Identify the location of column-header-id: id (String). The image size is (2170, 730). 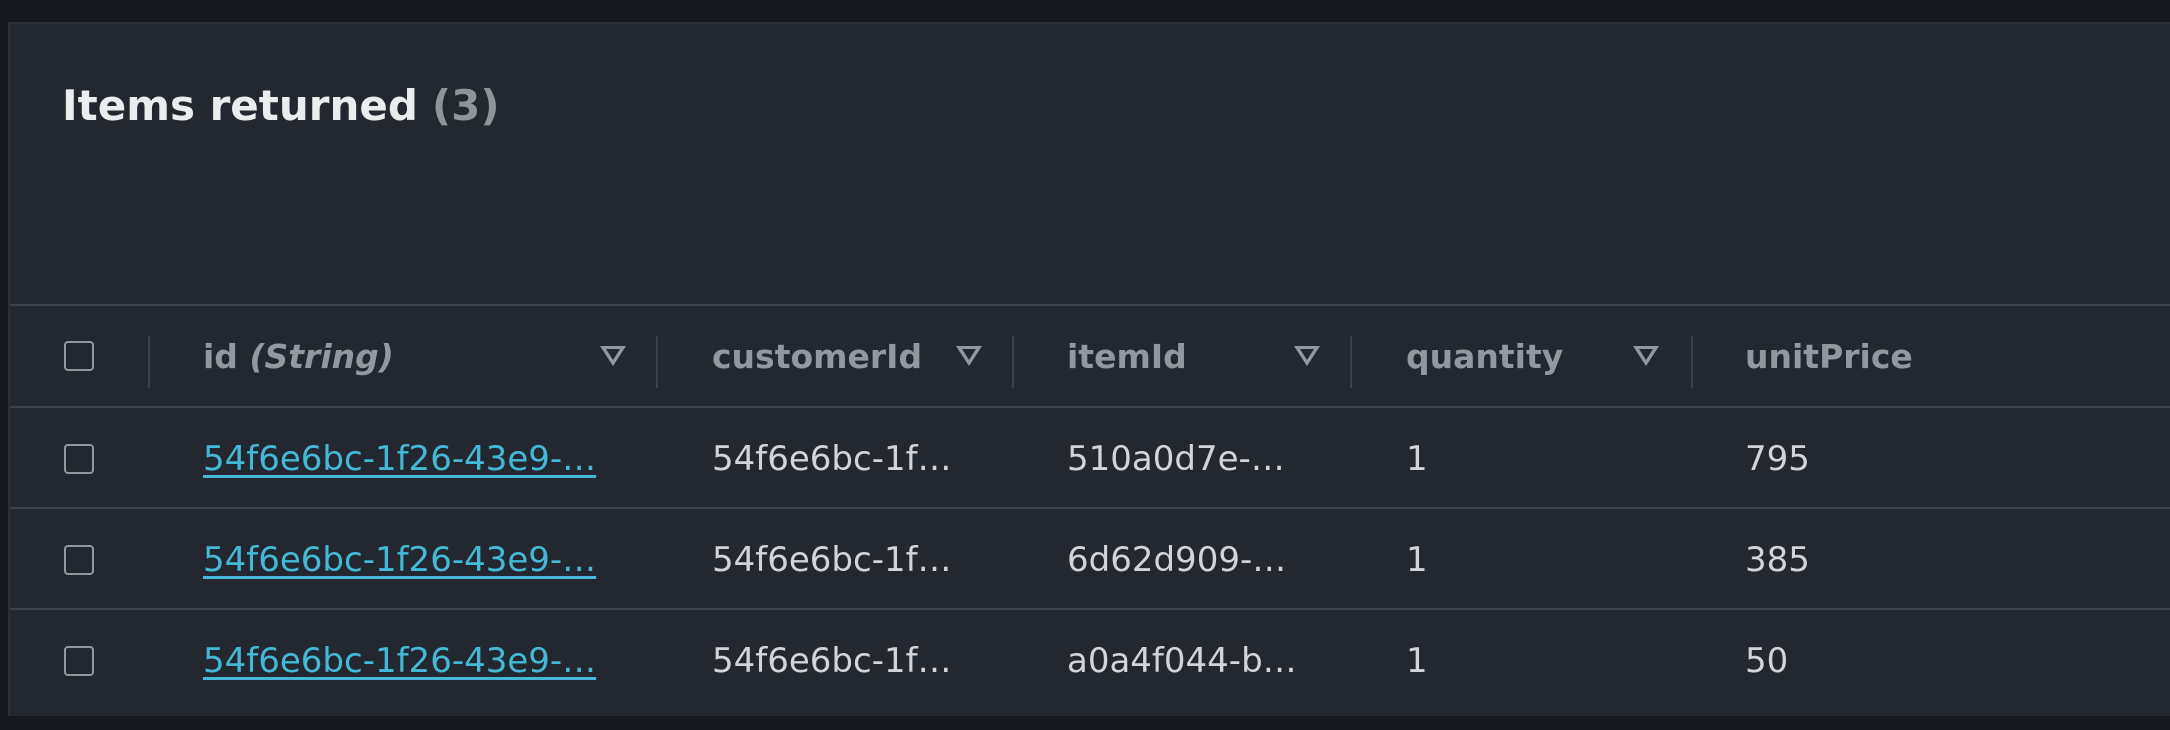
(298, 356).